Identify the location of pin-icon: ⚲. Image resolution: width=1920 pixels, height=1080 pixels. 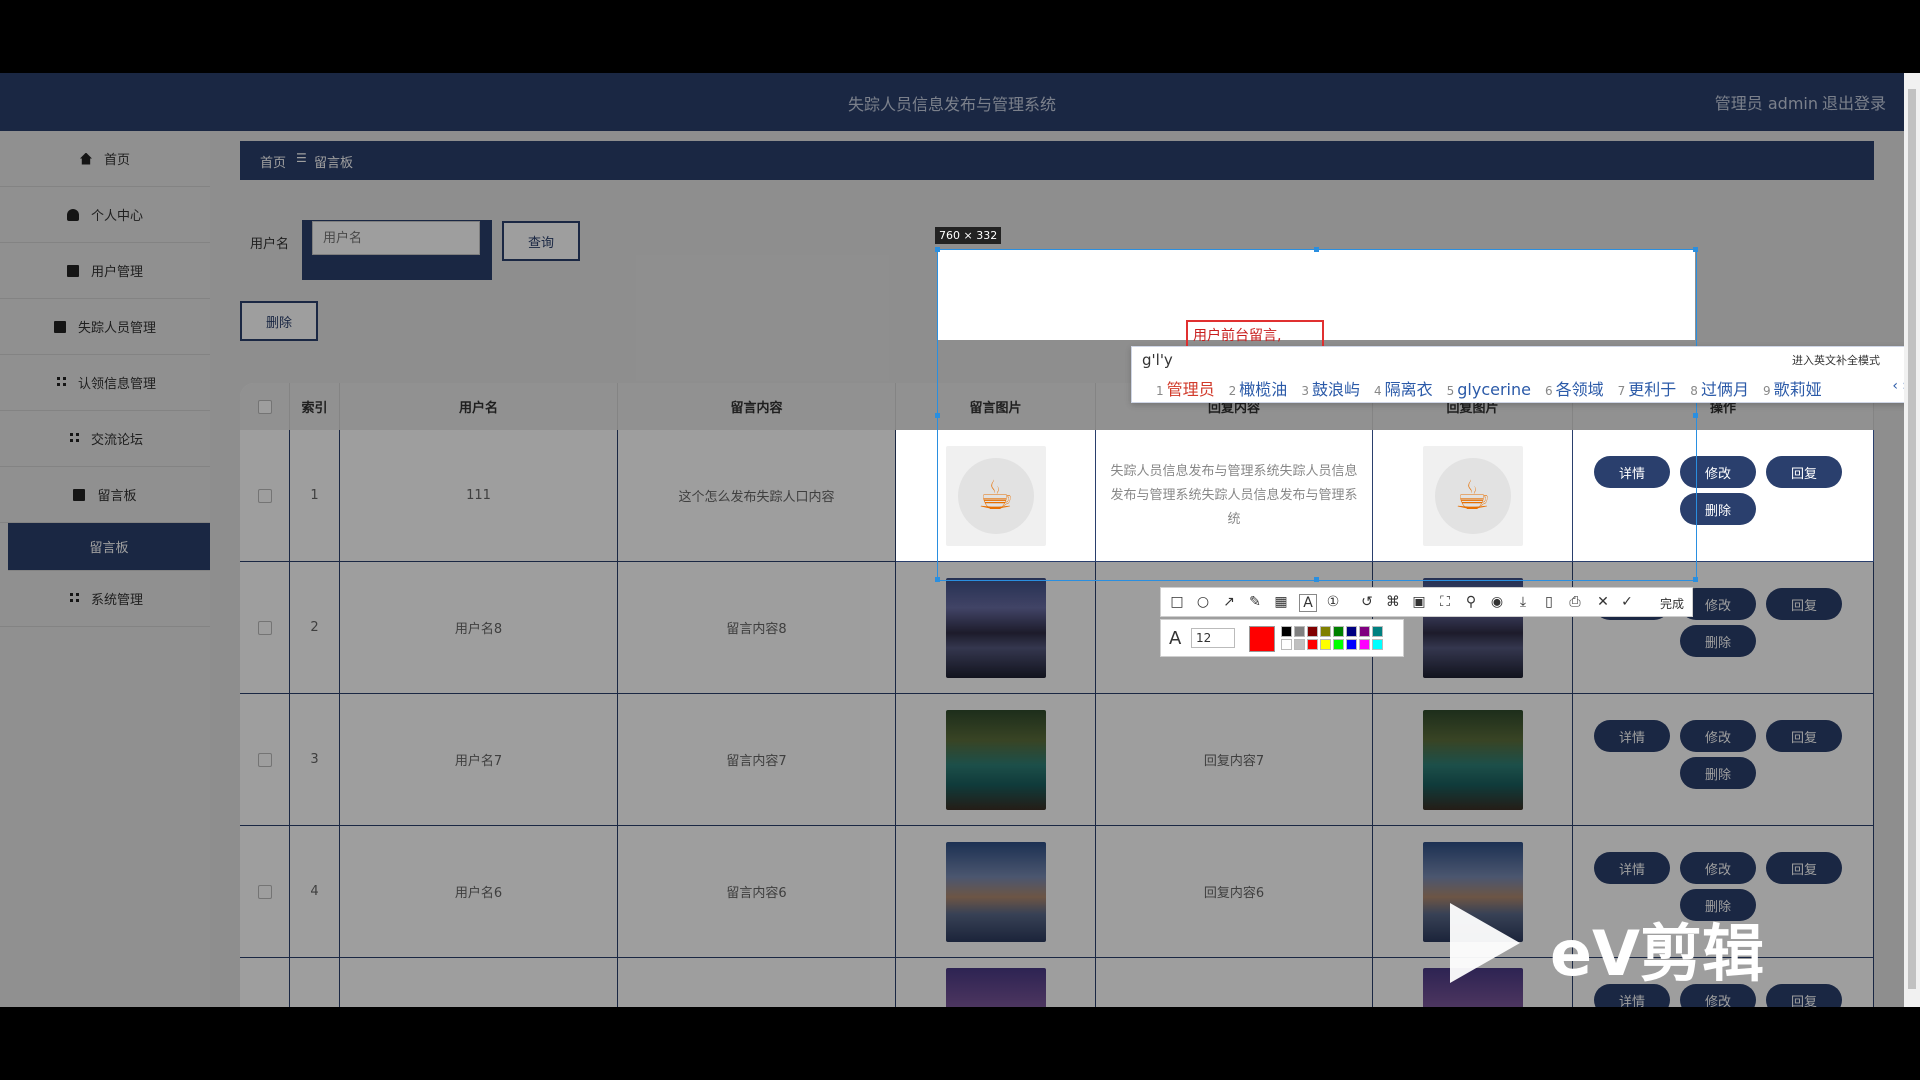
(1471, 602).